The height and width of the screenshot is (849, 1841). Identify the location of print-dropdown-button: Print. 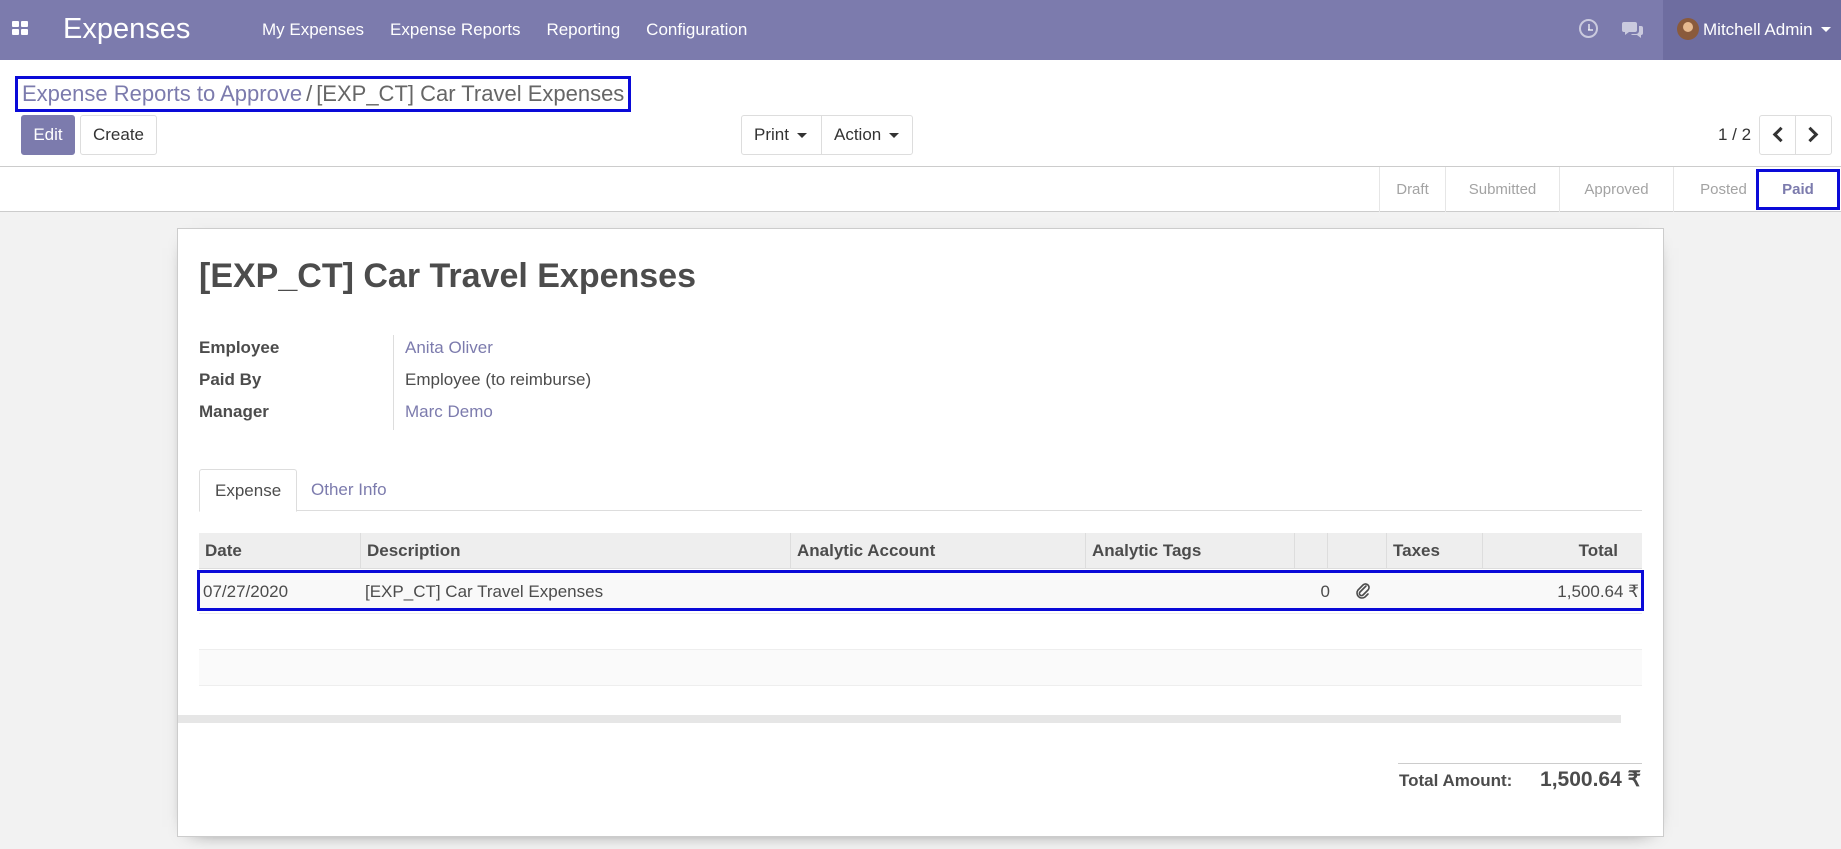
(781, 135).